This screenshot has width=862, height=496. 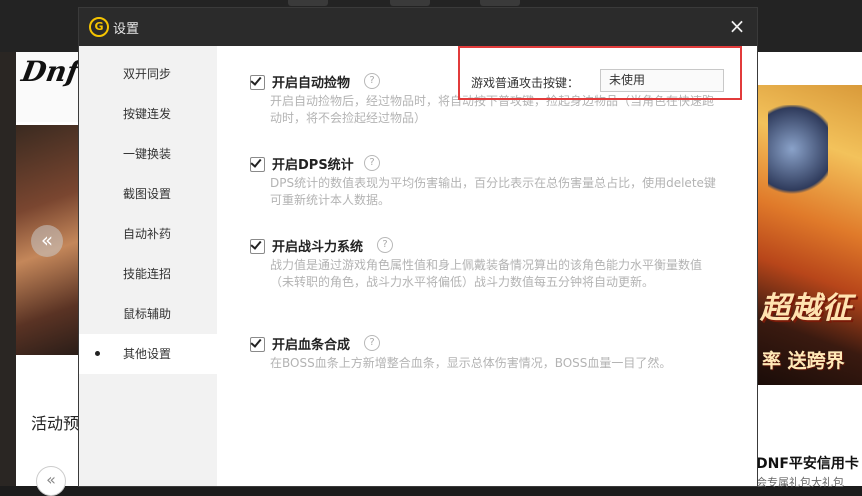 What do you see at coordinates (51, 481) in the screenshot?
I see `list-prev-icon: «` at bounding box center [51, 481].